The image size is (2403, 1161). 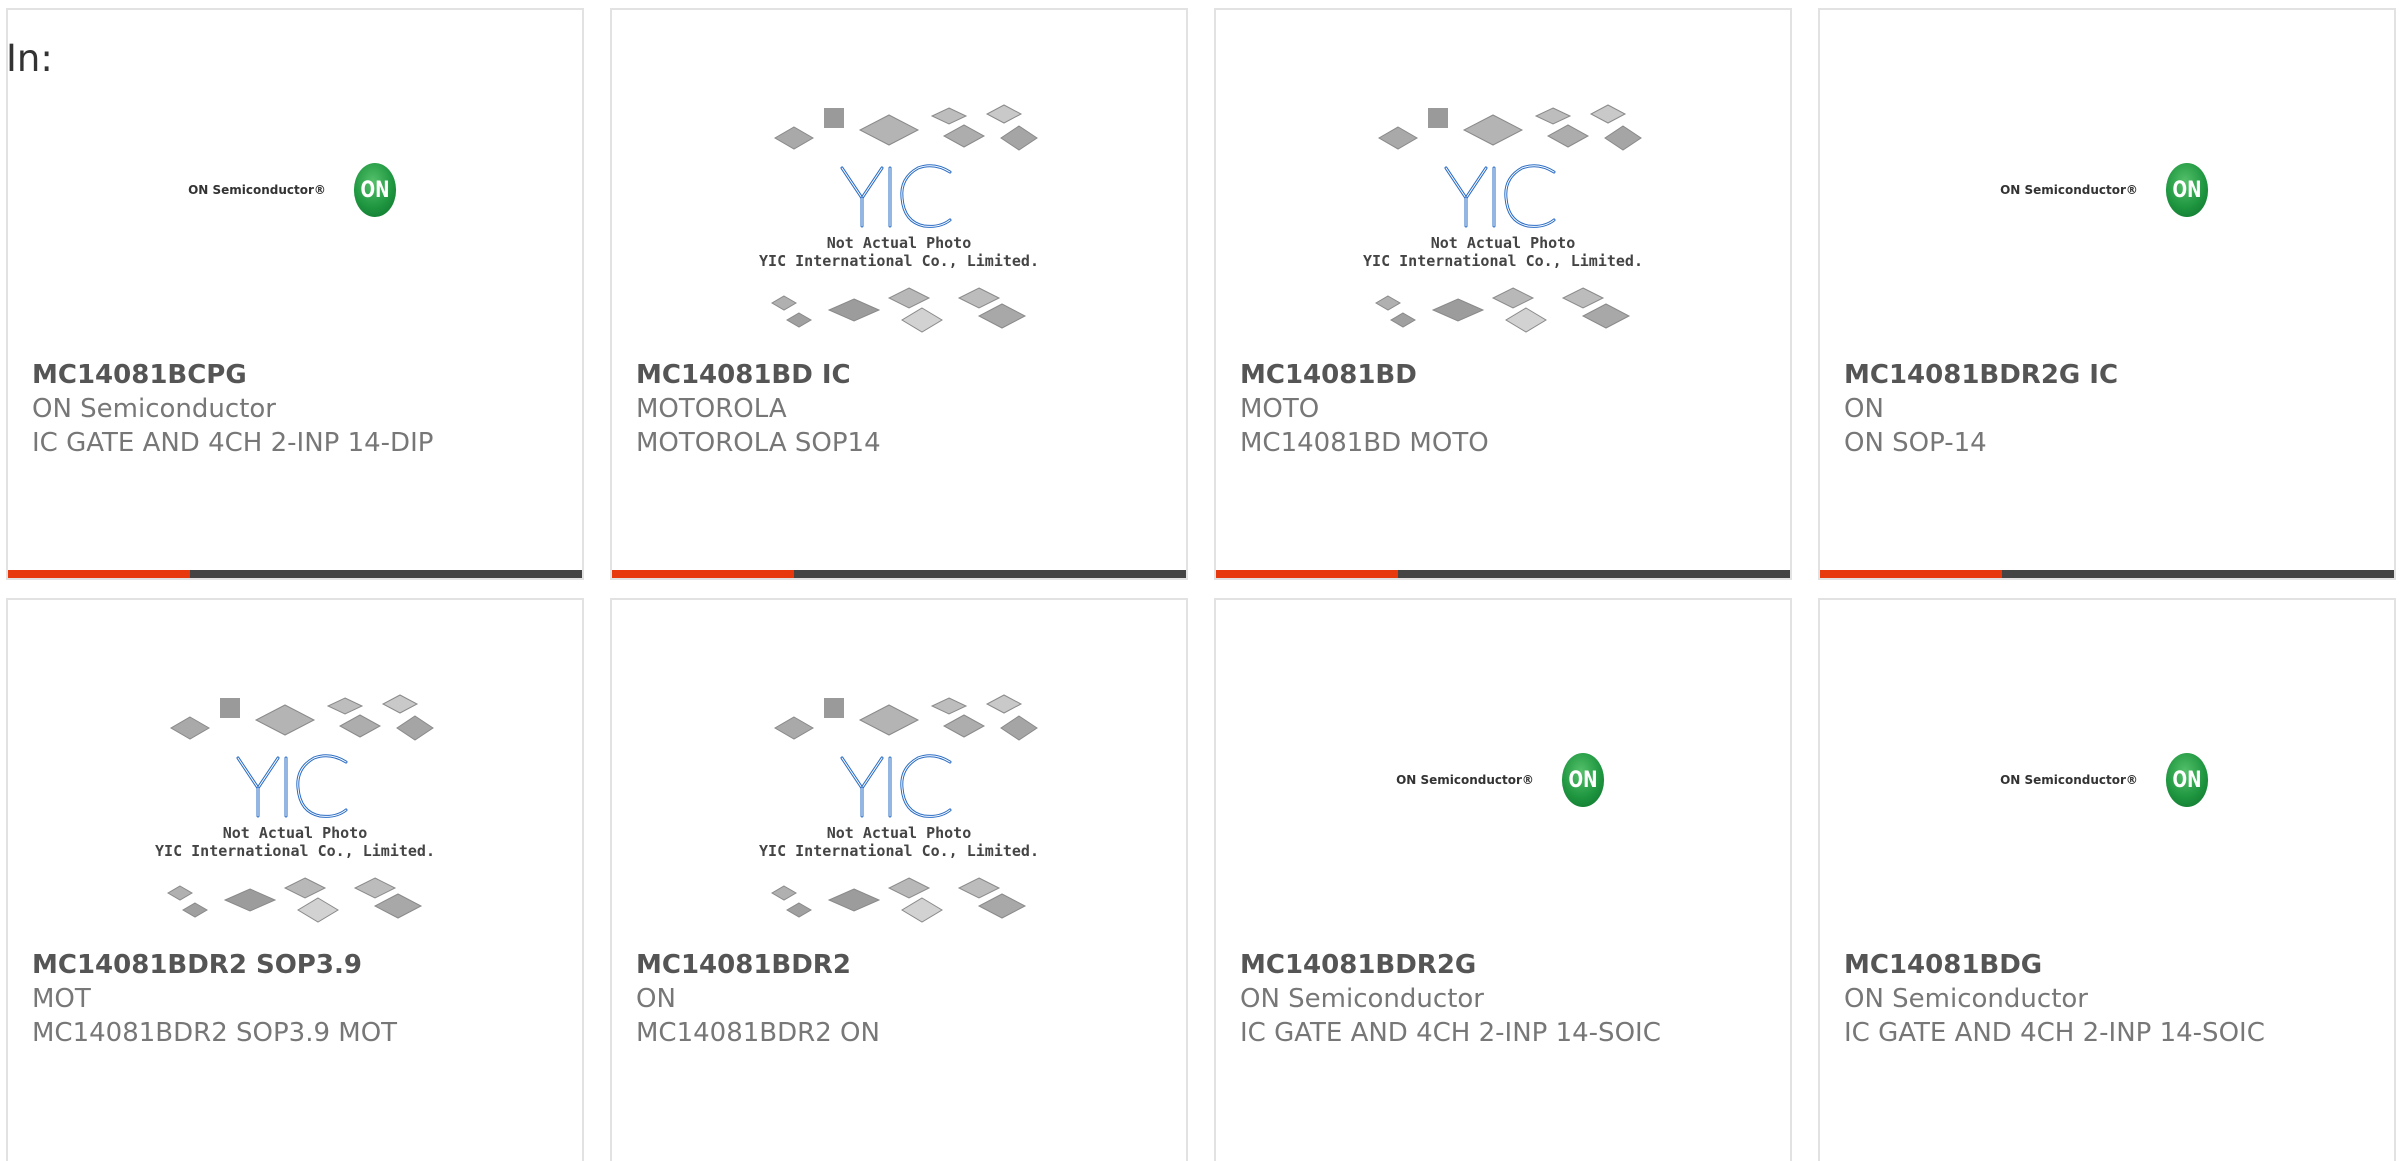 What do you see at coordinates (301, 965) in the screenshot?
I see `part-number-link: MC14081BDR2 SOP3.9` at bounding box center [301, 965].